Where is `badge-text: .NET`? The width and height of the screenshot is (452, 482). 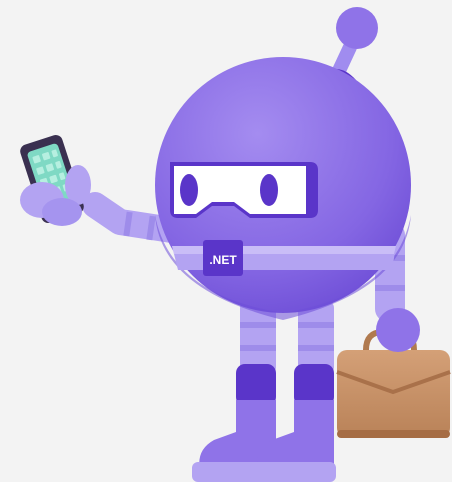
badge-text: .NET is located at coordinates (223, 260).